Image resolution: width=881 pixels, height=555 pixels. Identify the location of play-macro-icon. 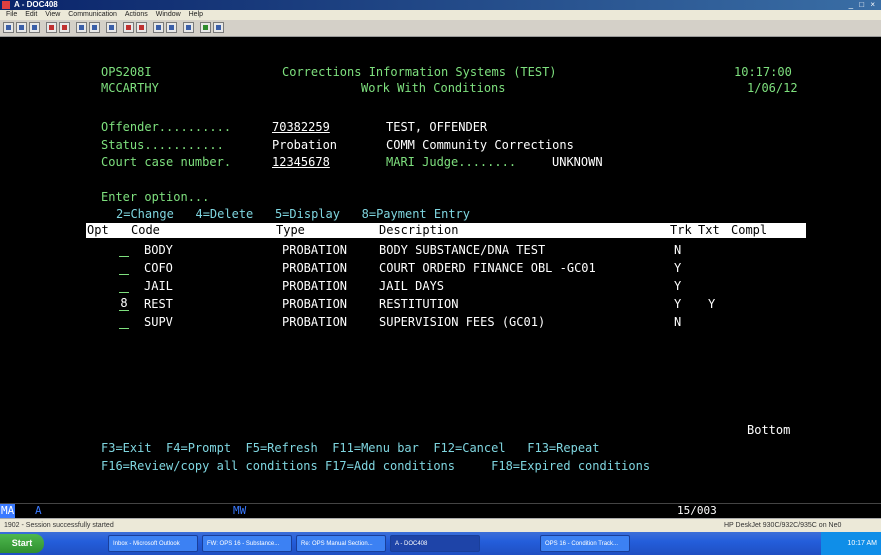
(141, 27).